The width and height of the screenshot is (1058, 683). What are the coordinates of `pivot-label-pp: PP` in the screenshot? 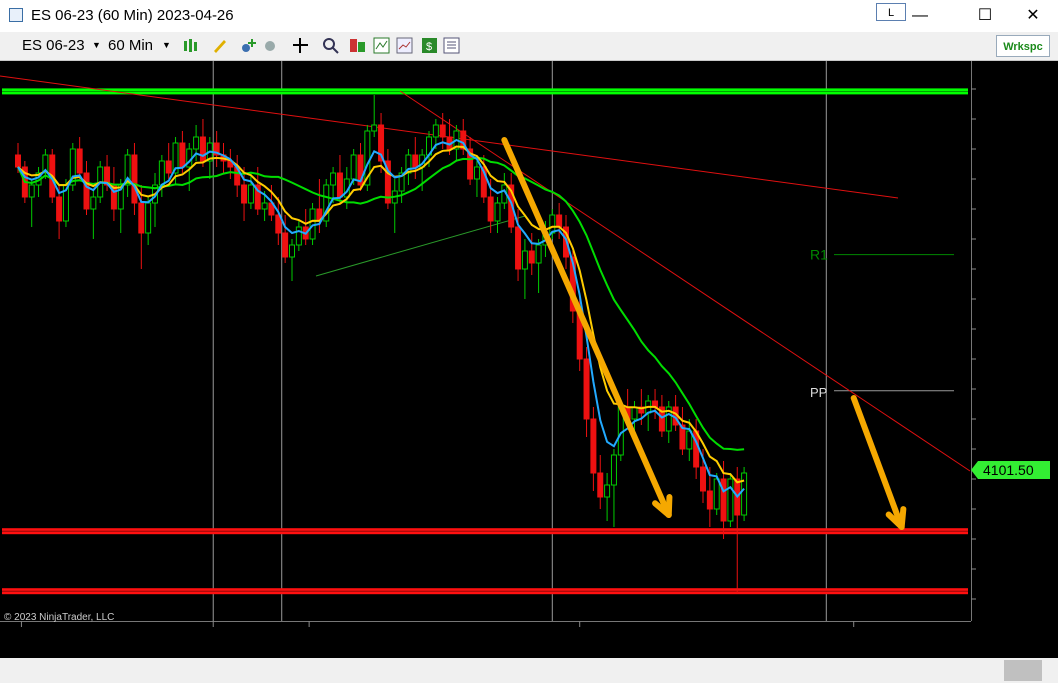 It's located at (818, 392).